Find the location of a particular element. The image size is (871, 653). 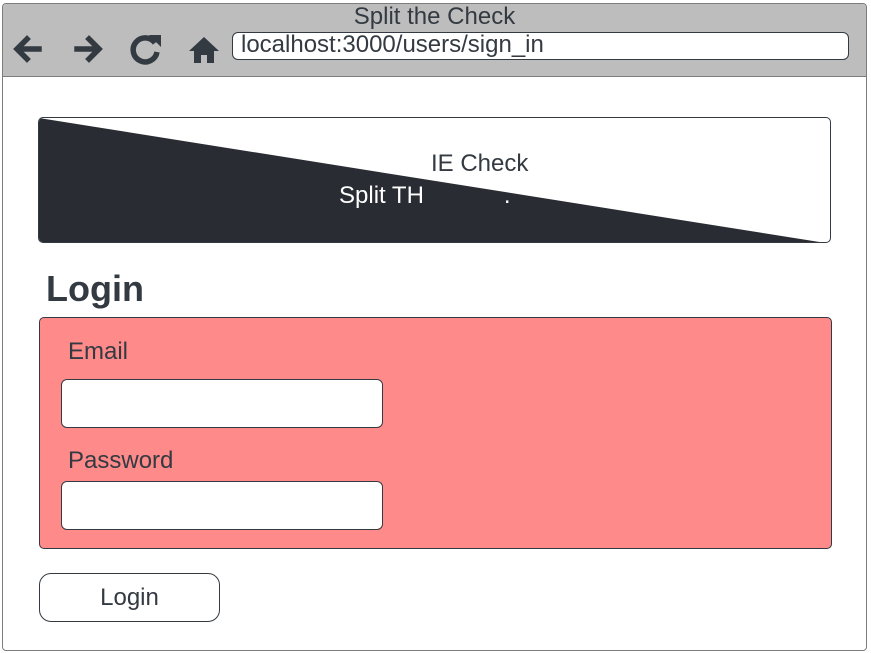

reload-icon is located at coordinates (146, 49).